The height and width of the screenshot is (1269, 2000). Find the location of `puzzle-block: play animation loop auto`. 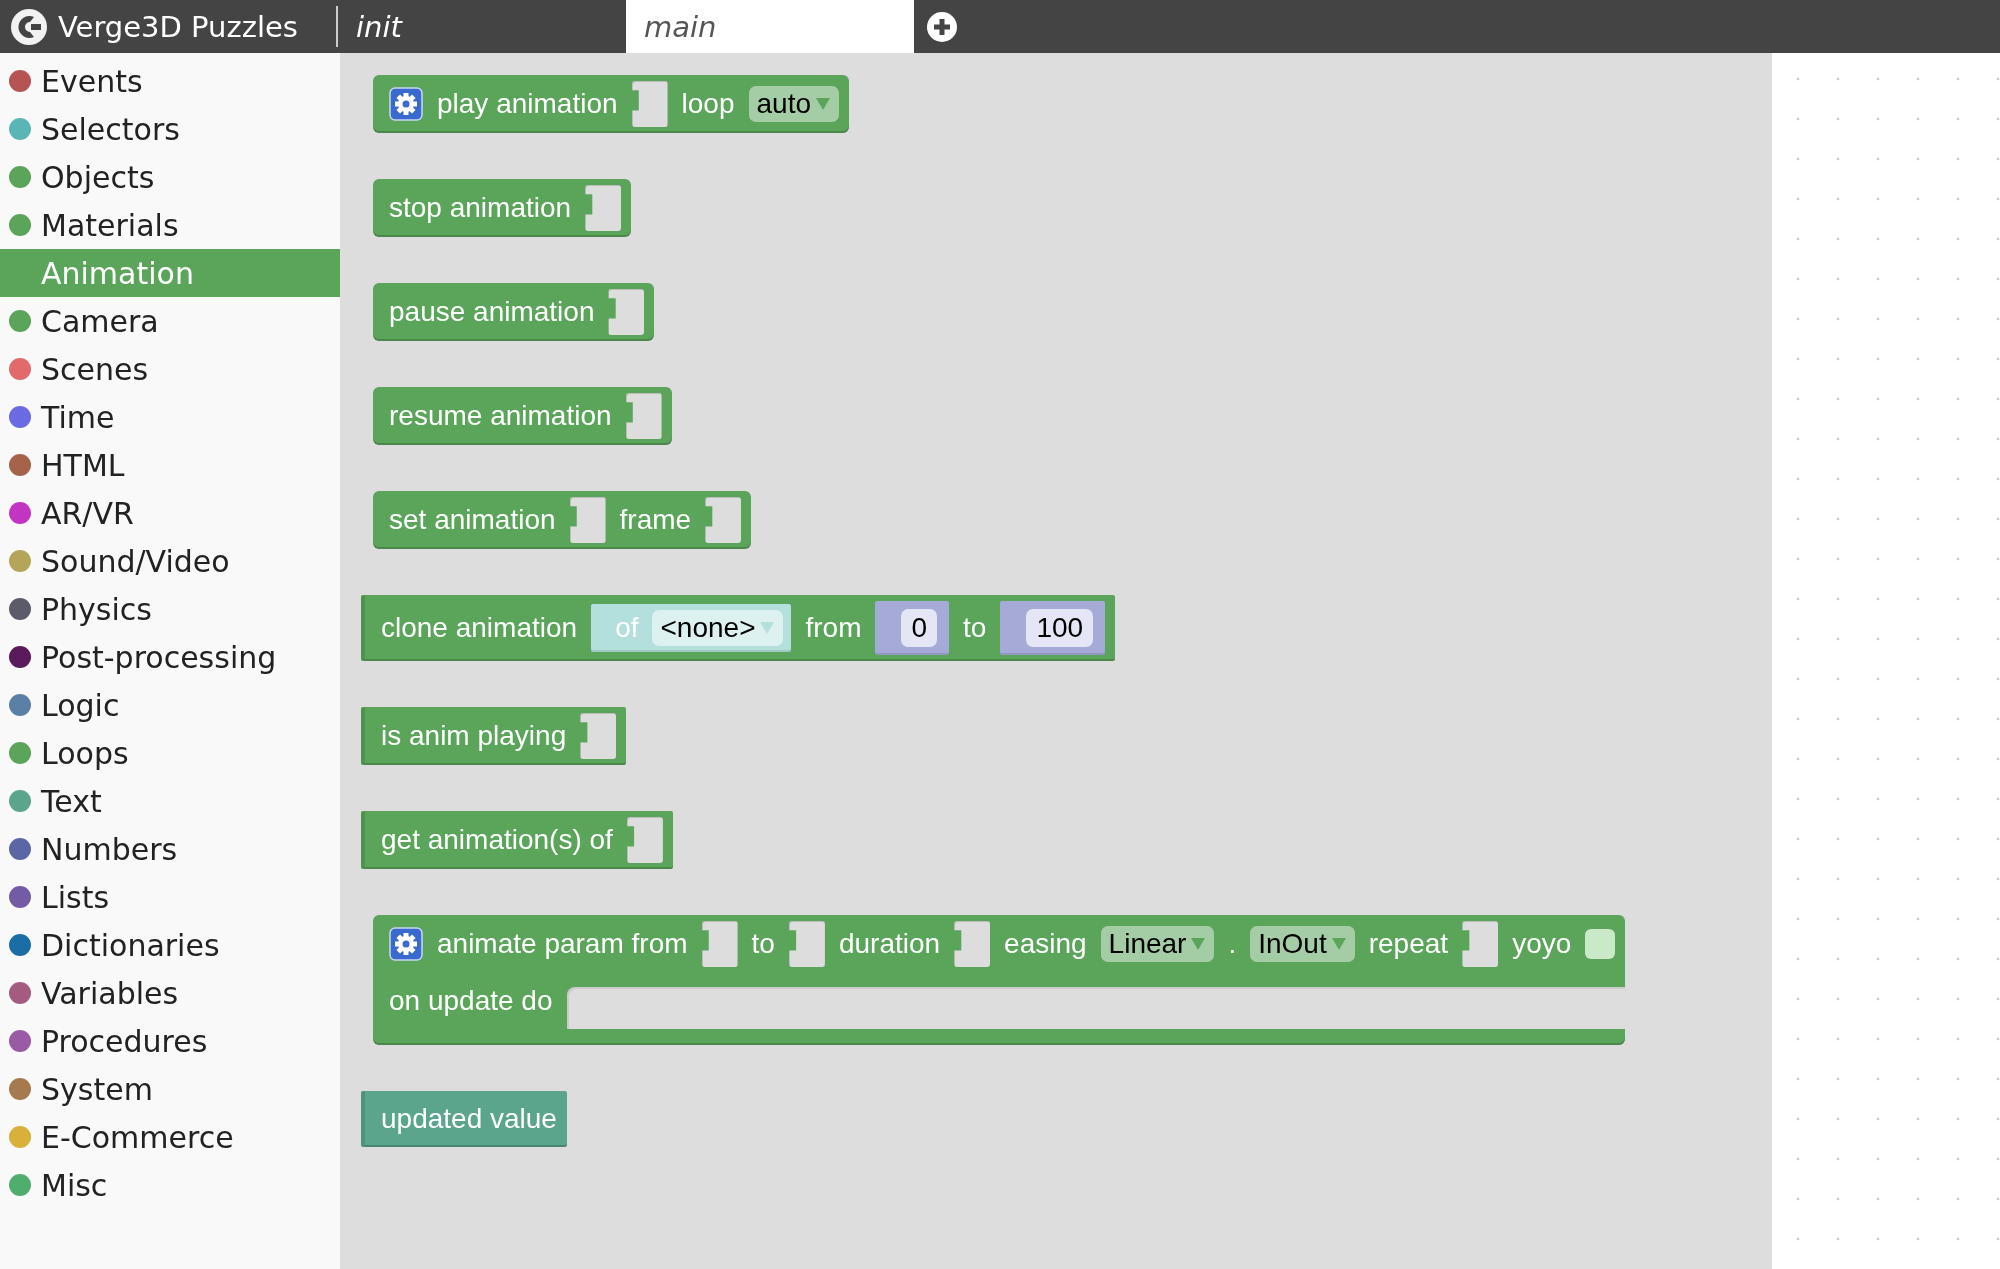

puzzle-block: play animation loop auto is located at coordinates (611, 104).